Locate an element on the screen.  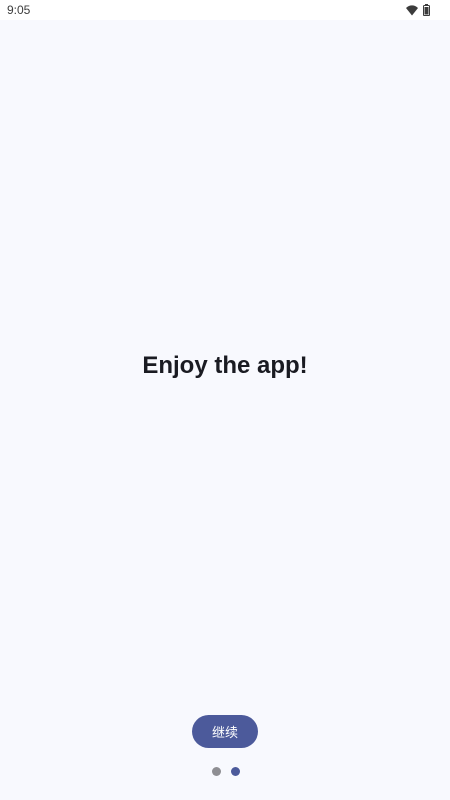
battery-icon is located at coordinates (426, 10).